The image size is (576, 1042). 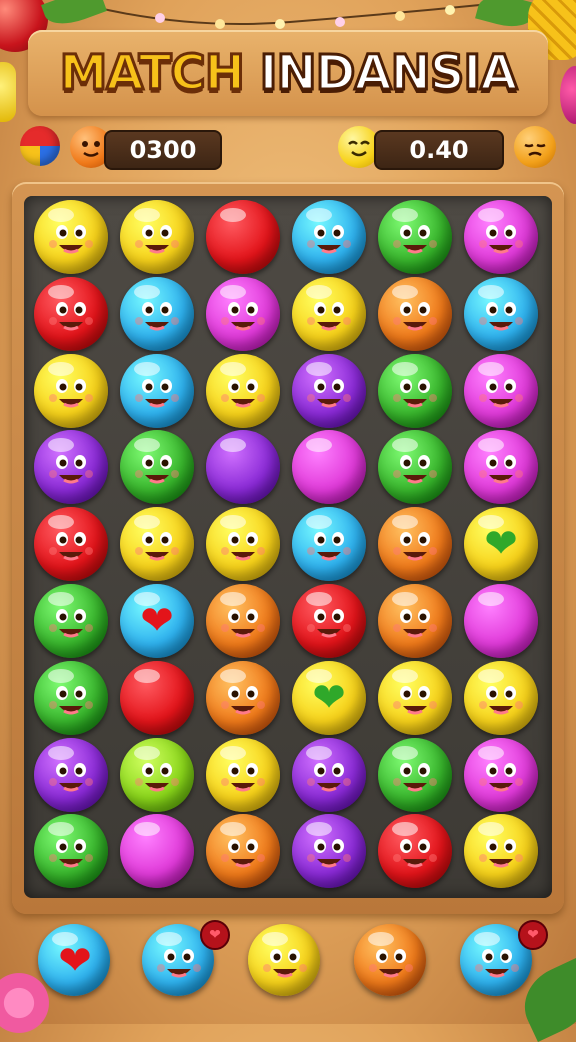 I want to click on ball-purple-r4c3, so click(x=243, y=467).